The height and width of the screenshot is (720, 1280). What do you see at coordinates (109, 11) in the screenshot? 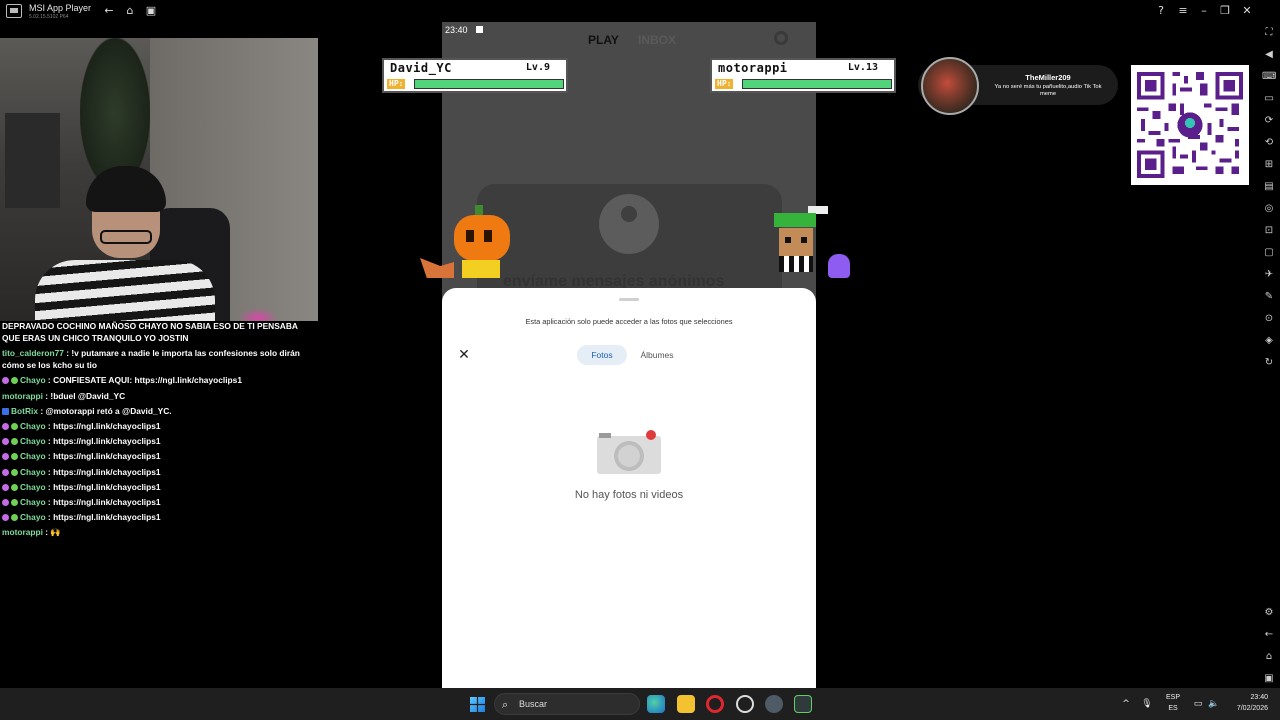
I see `back-icon: ←` at bounding box center [109, 11].